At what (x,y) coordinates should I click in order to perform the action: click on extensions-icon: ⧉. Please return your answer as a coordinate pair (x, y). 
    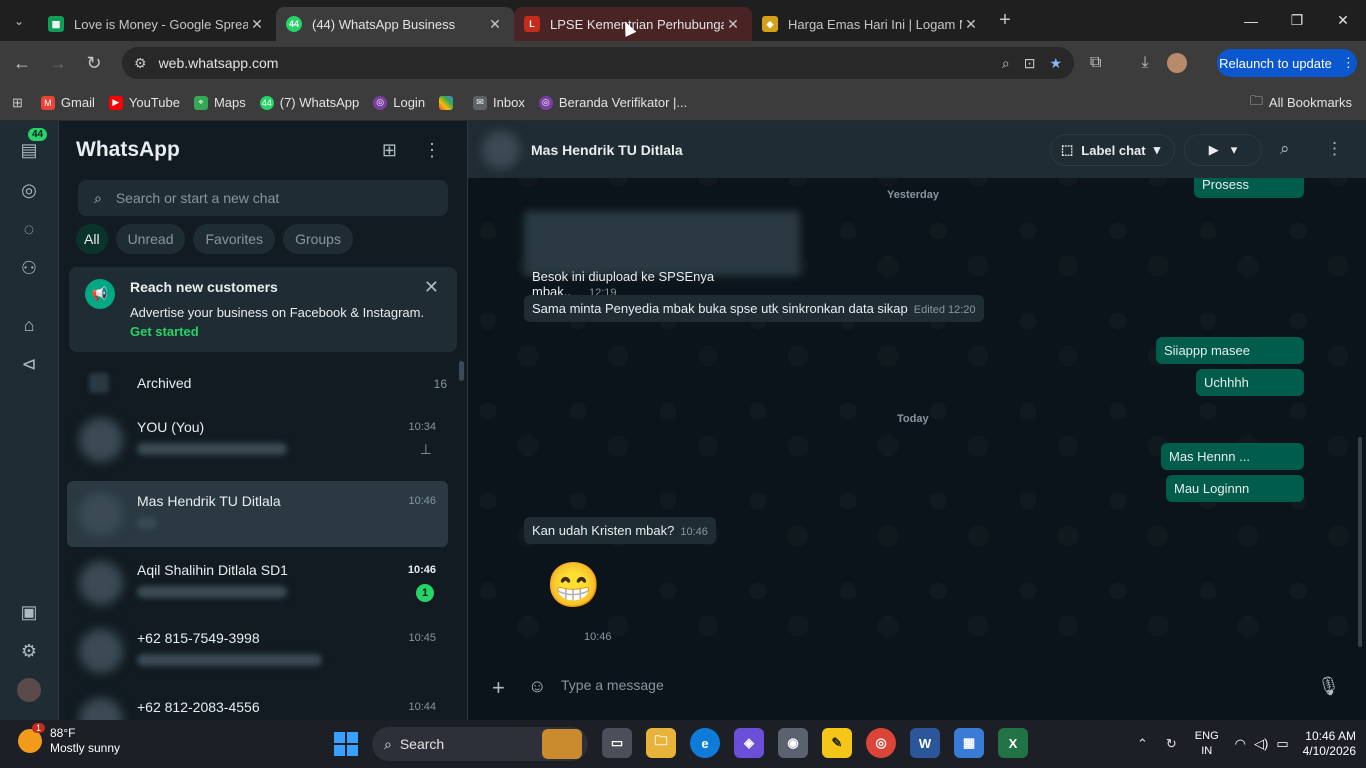
    Looking at the image, I should click on (1095, 63).